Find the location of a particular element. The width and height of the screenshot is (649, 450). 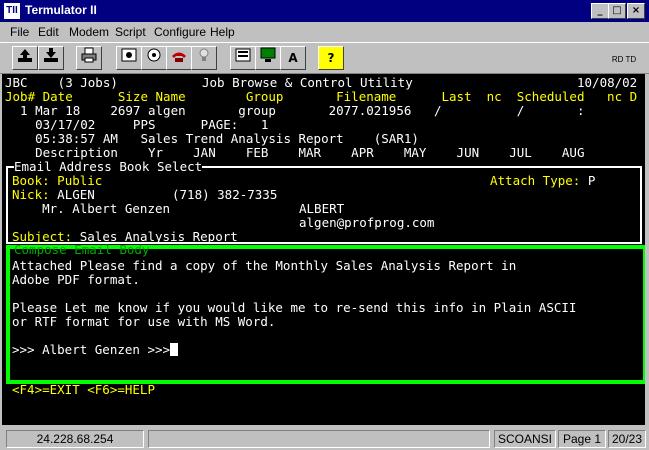

window-title: Termulator II is located at coordinates (61, 10).